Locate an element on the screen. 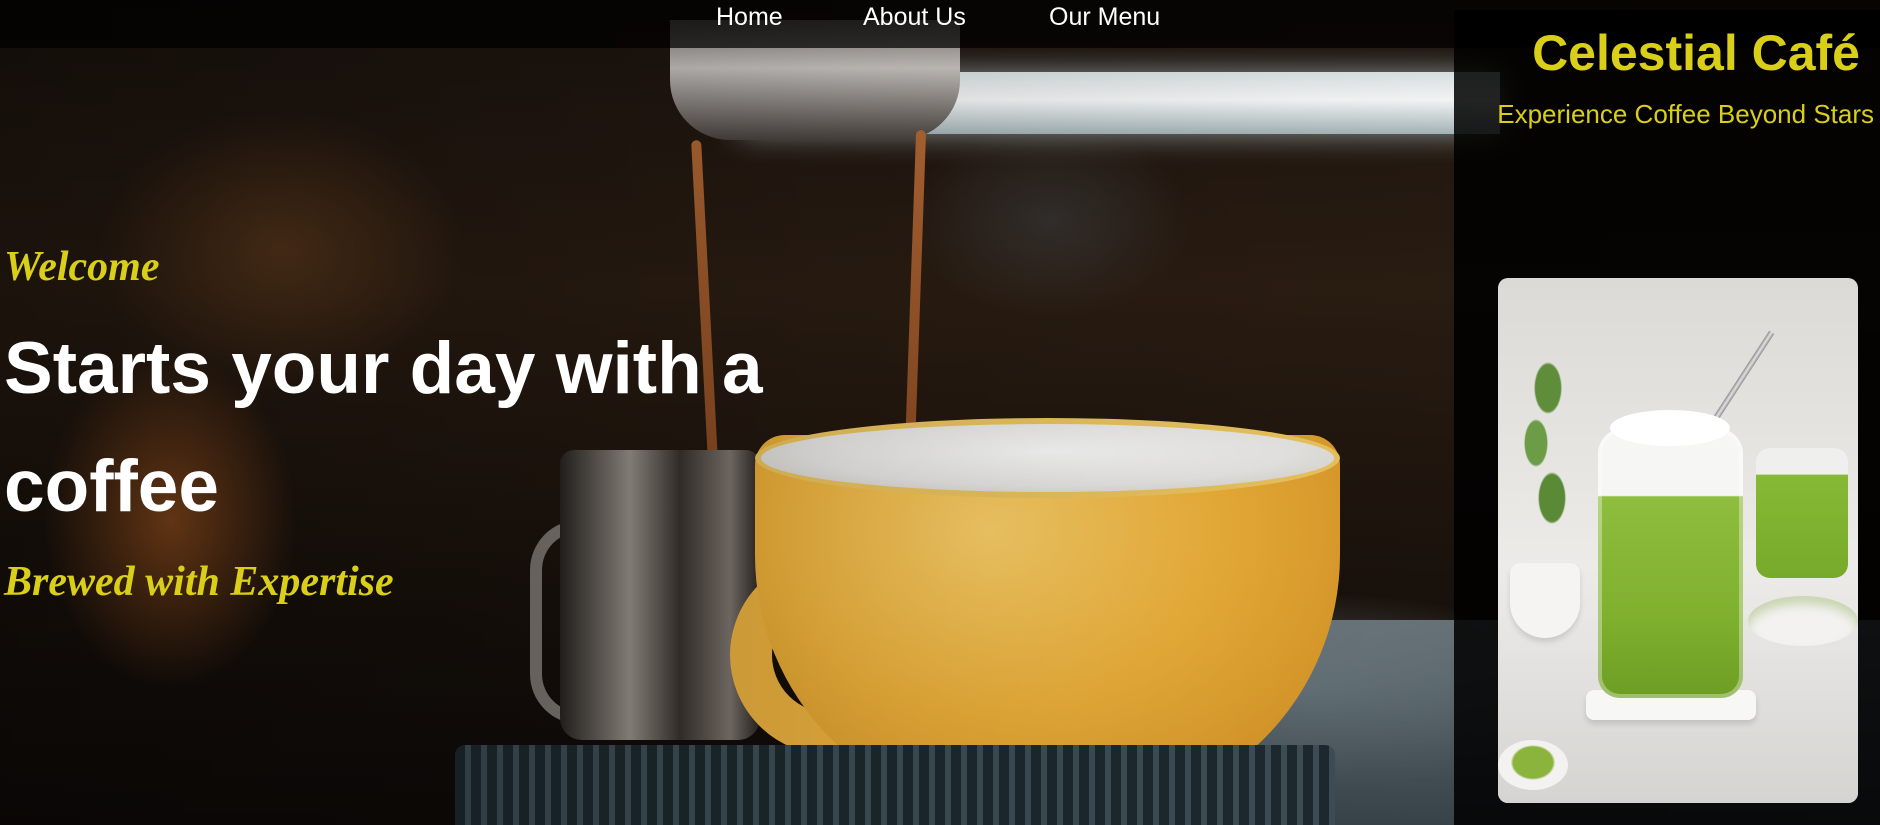 The width and height of the screenshot is (1880, 825). background-matcha-glass is located at coordinates (1802, 513).